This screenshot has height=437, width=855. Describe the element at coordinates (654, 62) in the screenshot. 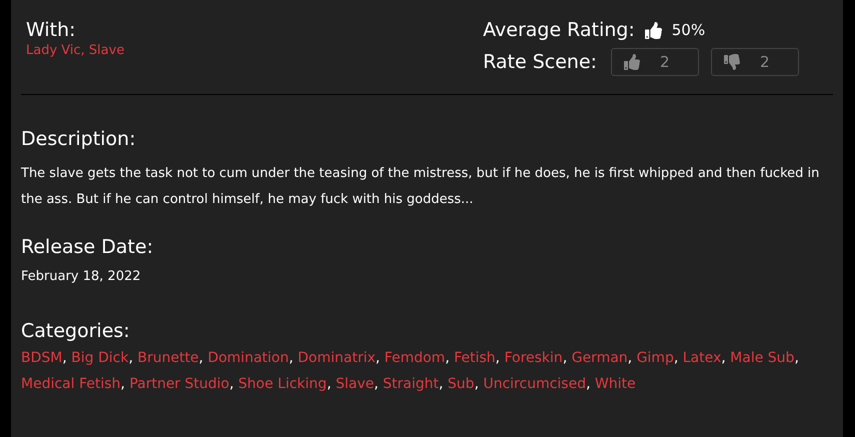

I see `like-button: 2` at that location.